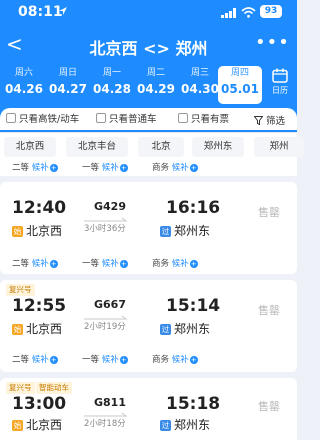 The width and height of the screenshot is (320, 440). I want to click on station-chip: 郑州, so click(279, 147).